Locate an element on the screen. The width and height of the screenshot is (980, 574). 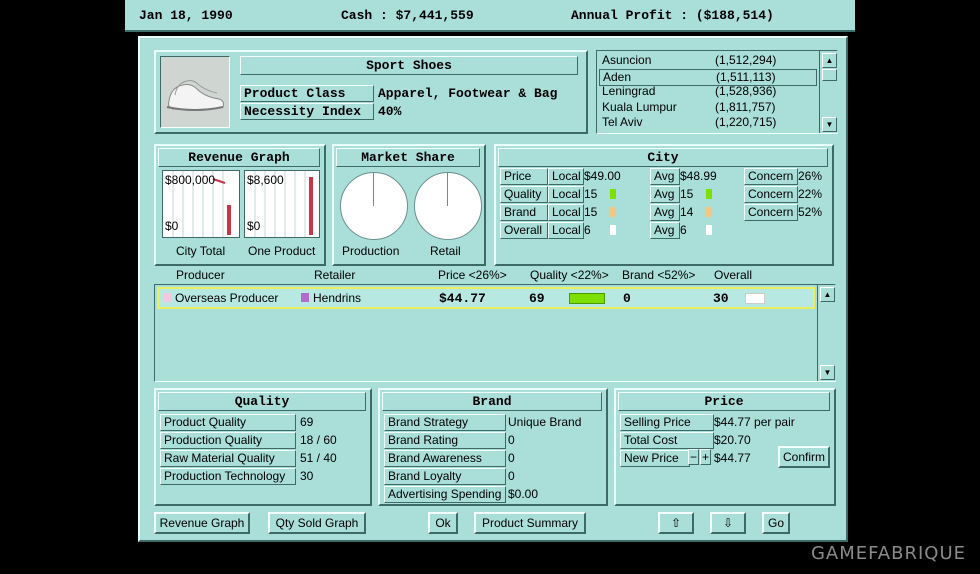
table-scroll-down-icon: ▼ is located at coordinates (827, 372).